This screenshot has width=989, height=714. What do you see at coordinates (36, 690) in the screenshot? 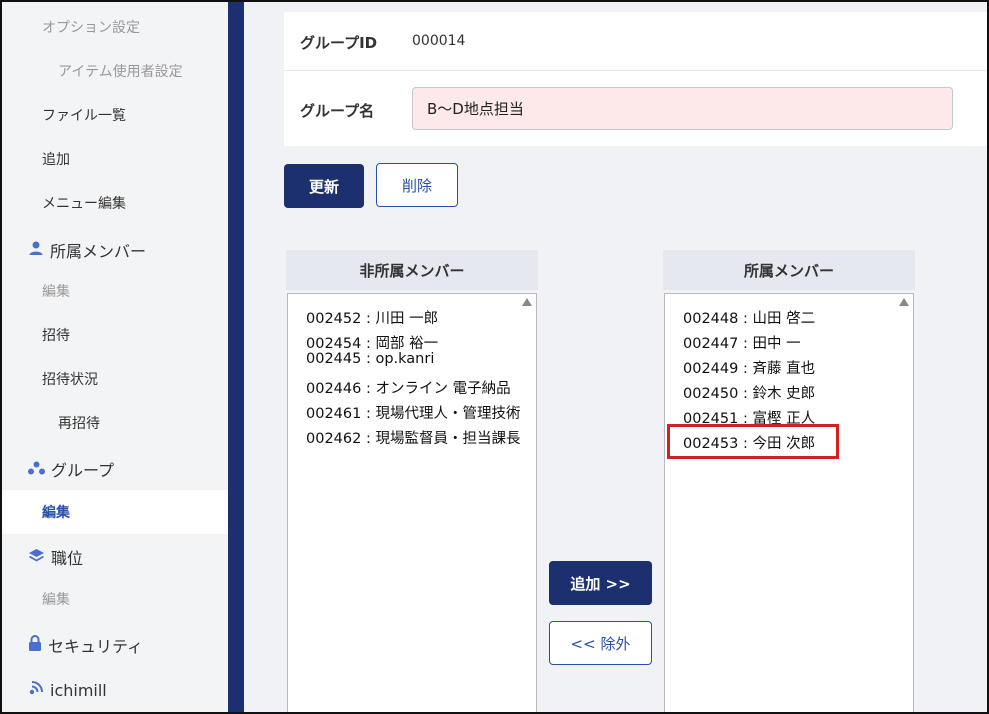
I see `signal-icon` at bounding box center [36, 690].